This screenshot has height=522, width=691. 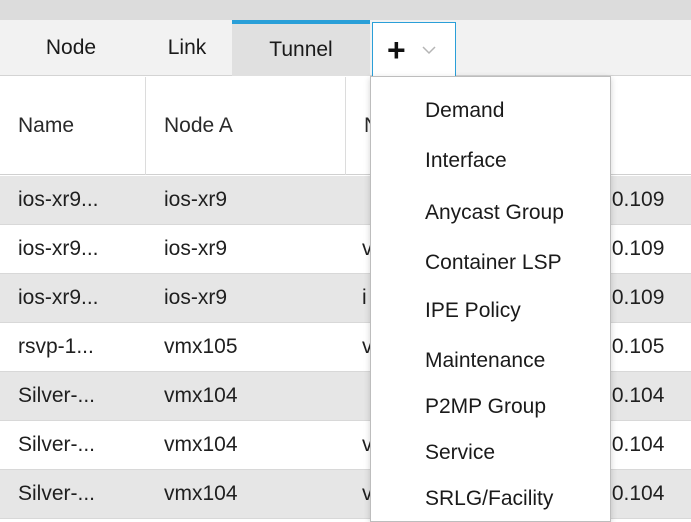 I want to click on cell-ip: .0.105, so click(x=635, y=346).